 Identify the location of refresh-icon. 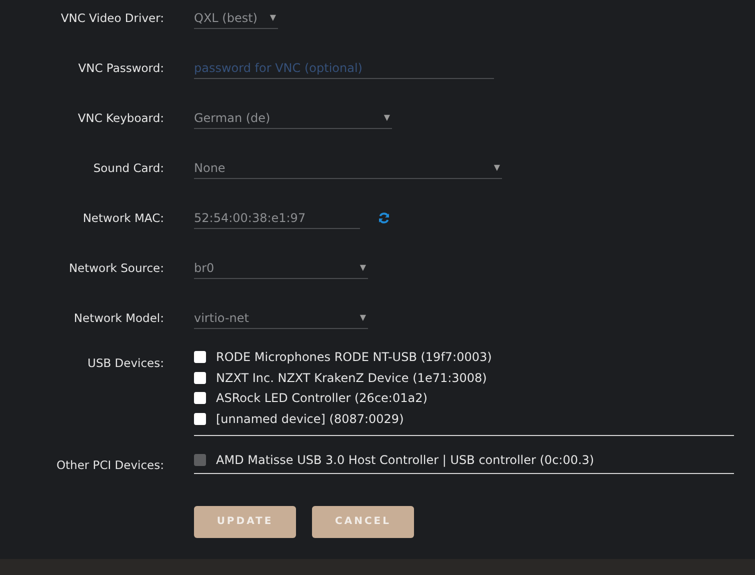
(384, 218).